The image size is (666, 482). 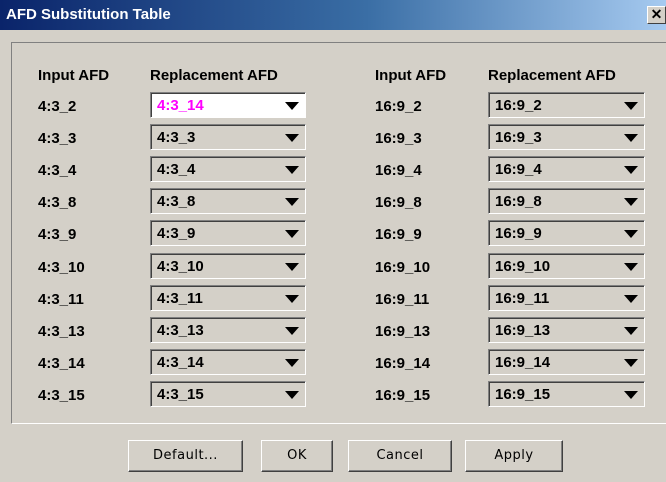 What do you see at coordinates (398, 234) in the screenshot?
I see `input-afd-label: 16:9_9` at bounding box center [398, 234].